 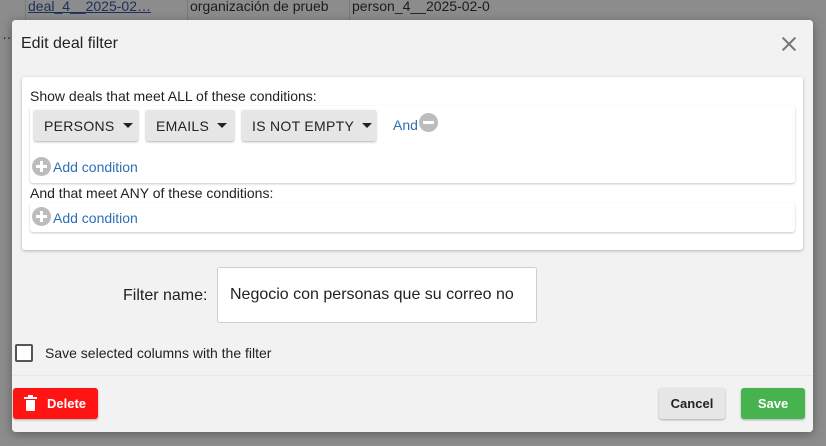 I want to click on cancel-button: Cancel, so click(x=692, y=403).